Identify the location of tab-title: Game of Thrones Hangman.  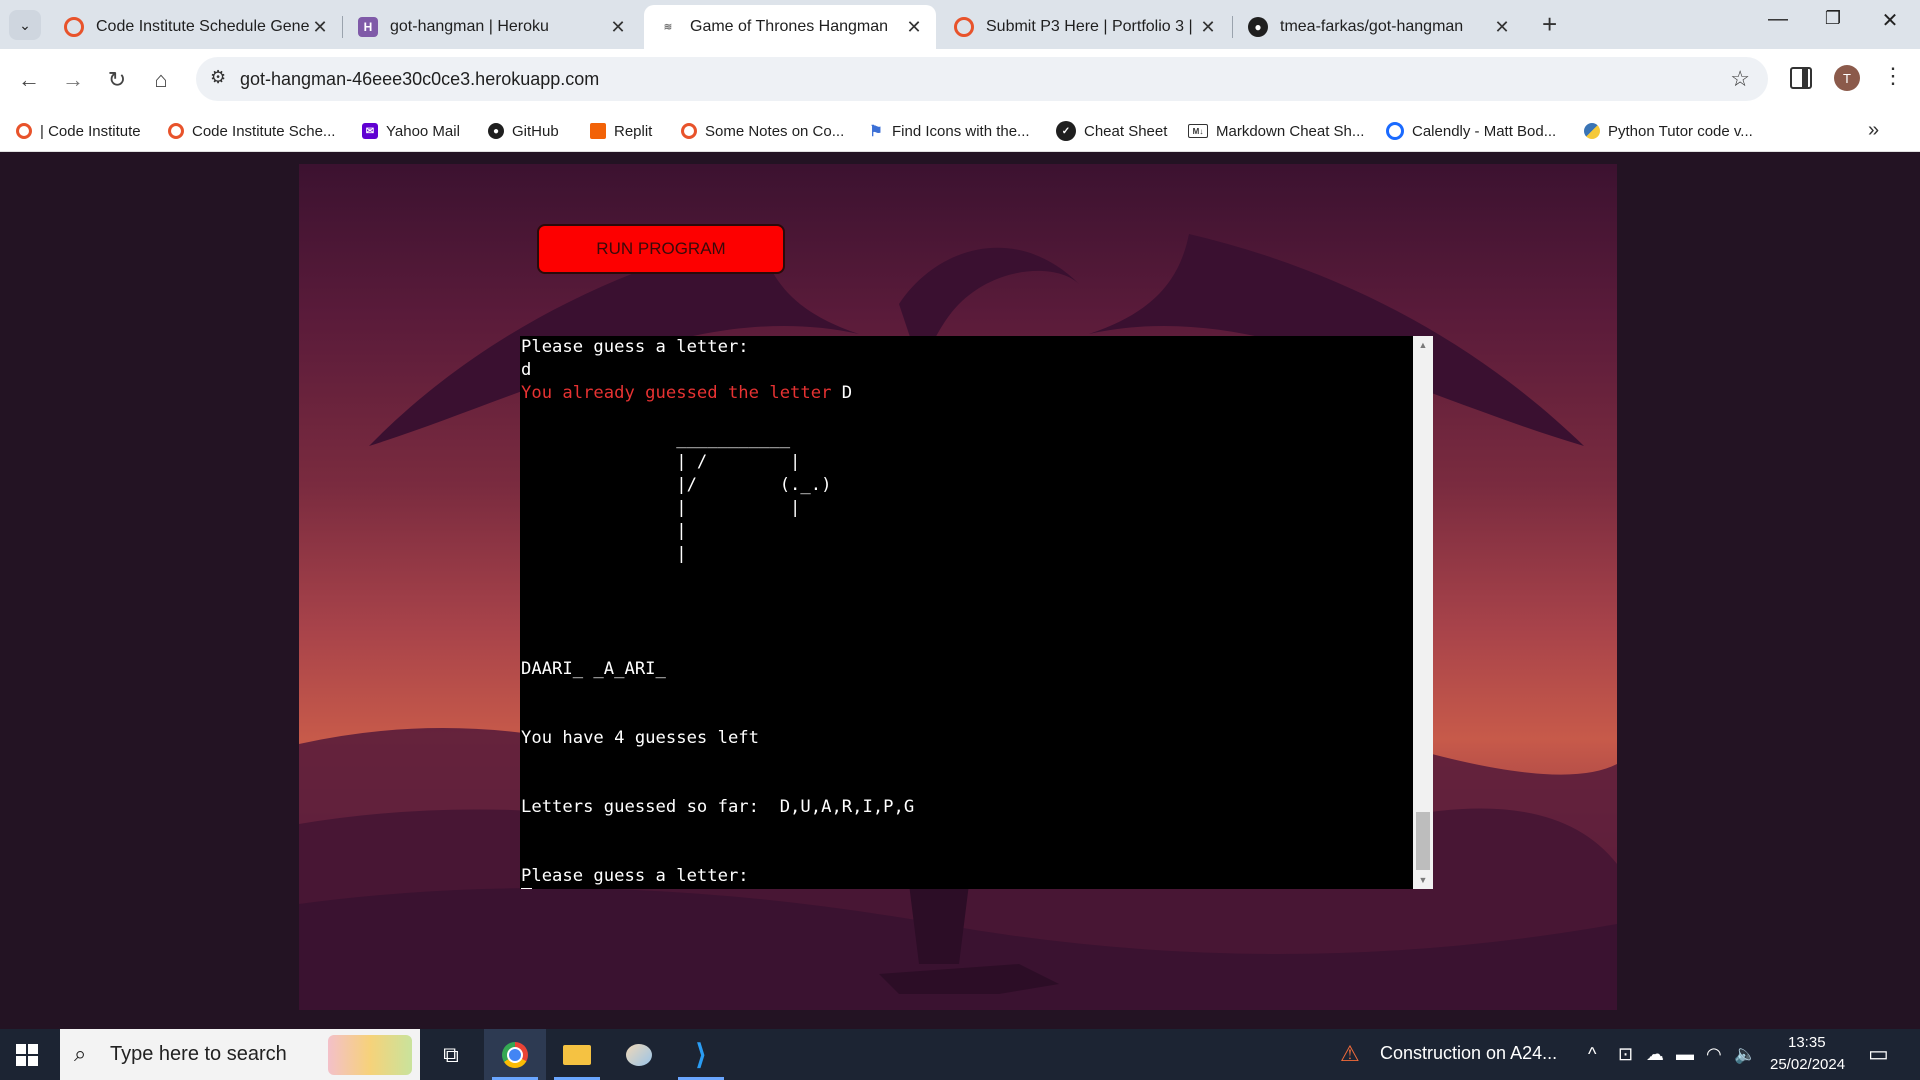
(789, 26).